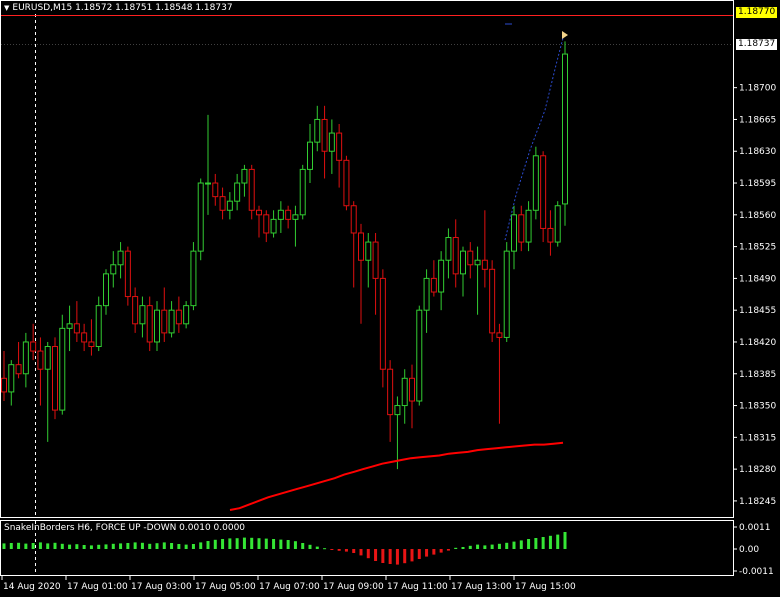  Describe the element at coordinates (289, 587) in the screenshot. I see `time-label: 17 Aug 07:00` at that location.